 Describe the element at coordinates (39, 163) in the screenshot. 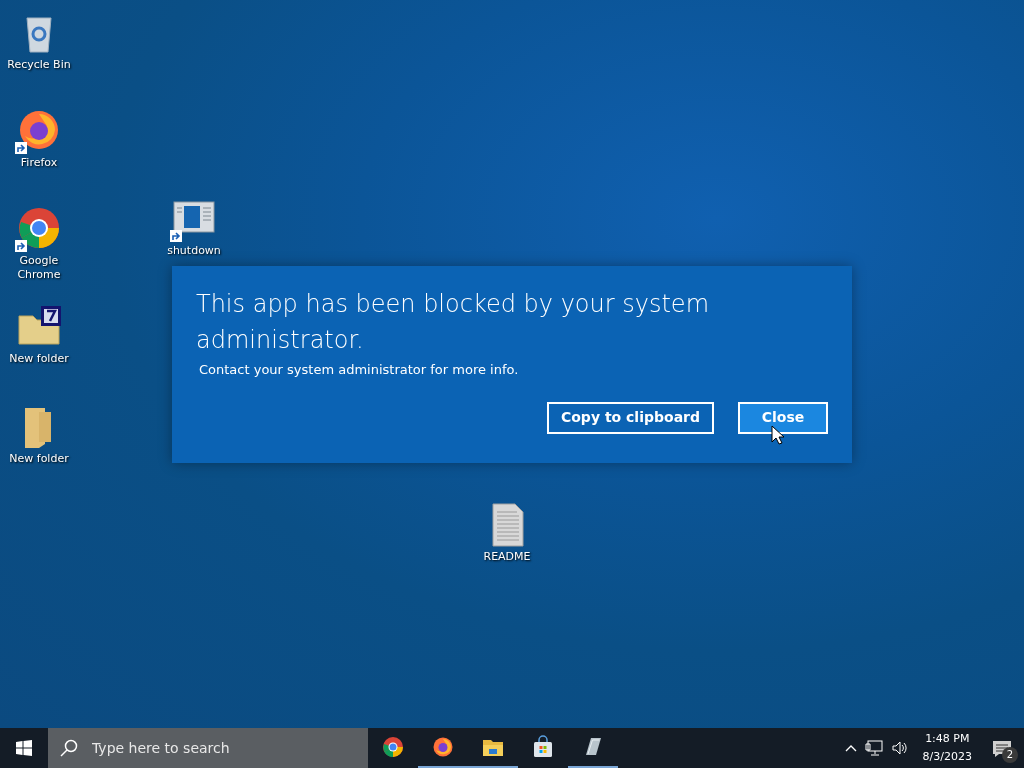

I see `icon-label: Firefox` at that location.